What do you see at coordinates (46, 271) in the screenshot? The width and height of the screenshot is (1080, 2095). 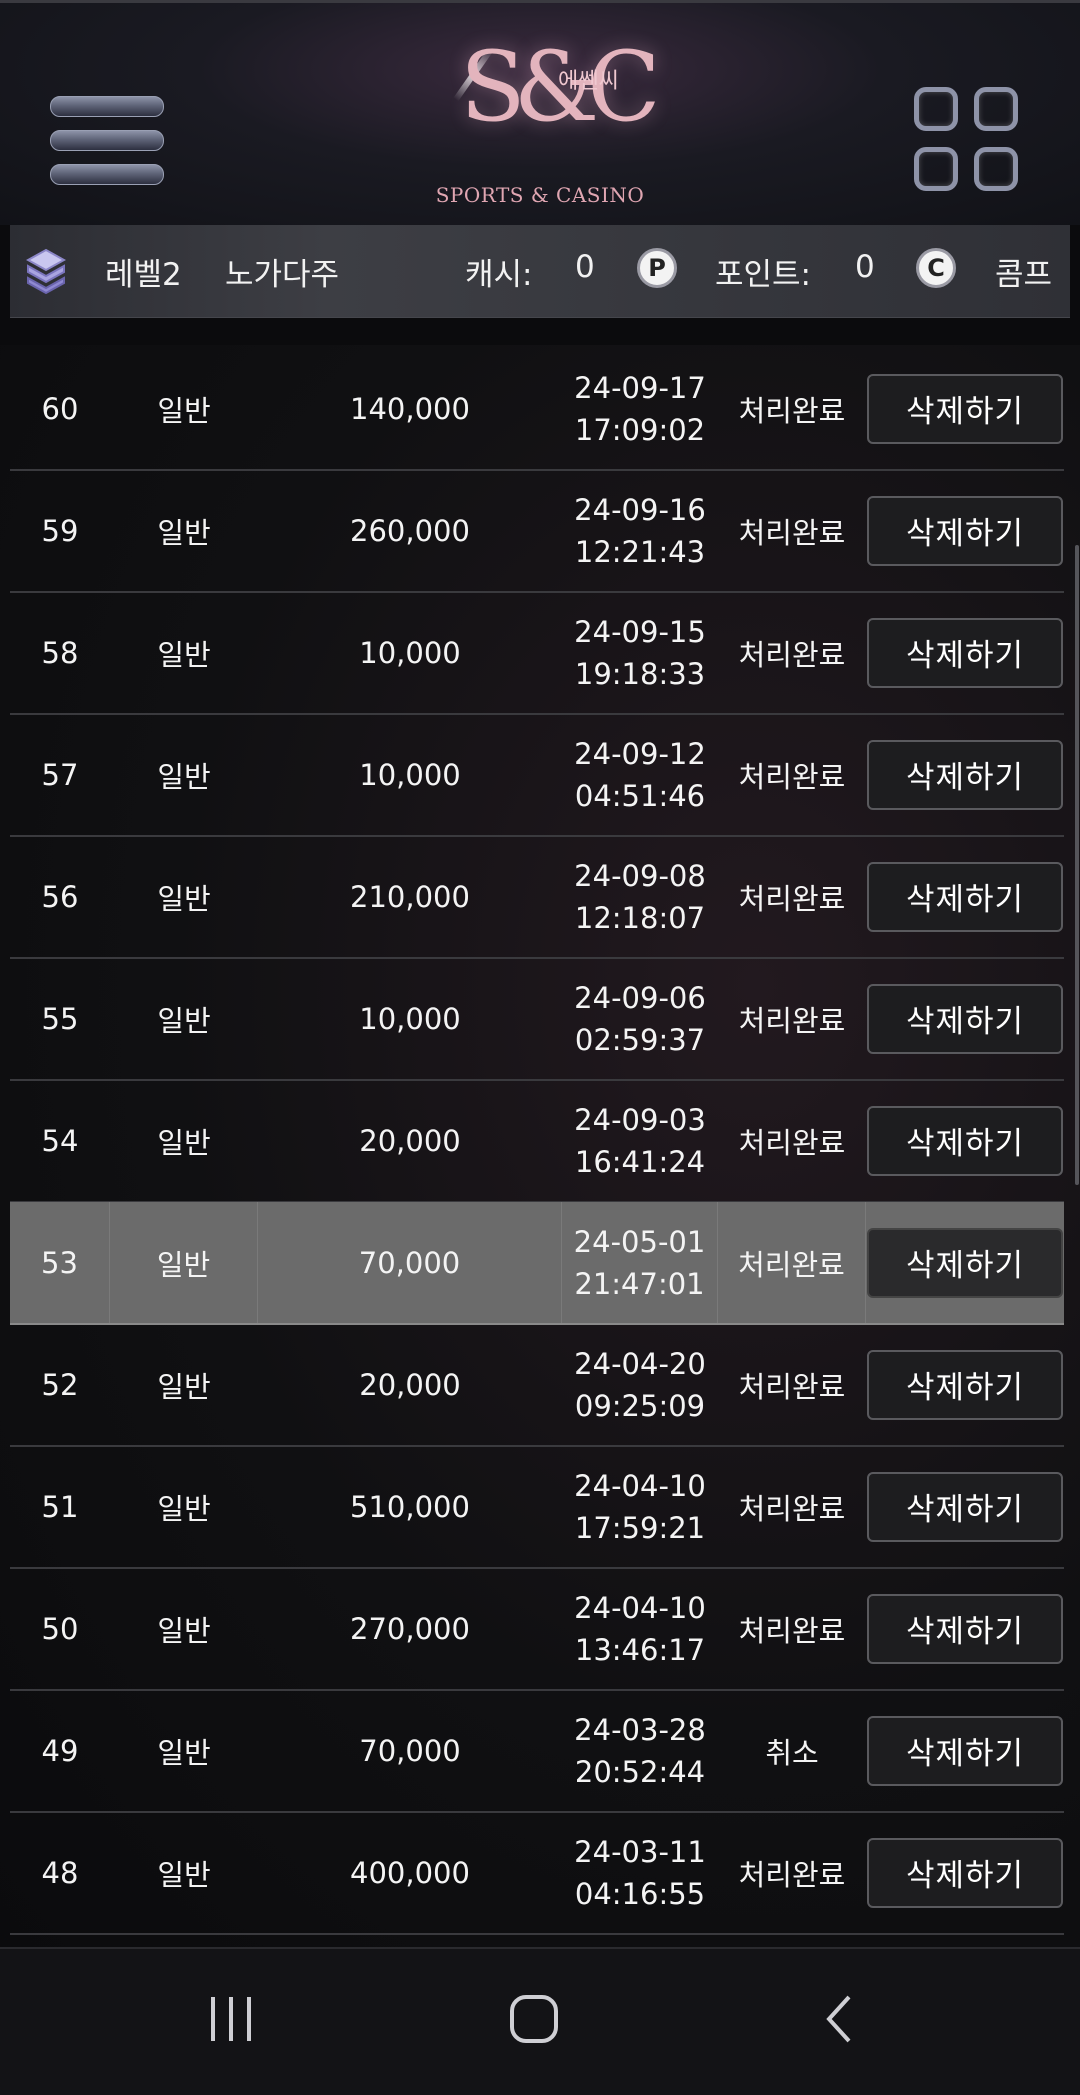 I see `level-gem-icon` at bounding box center [46, 271].